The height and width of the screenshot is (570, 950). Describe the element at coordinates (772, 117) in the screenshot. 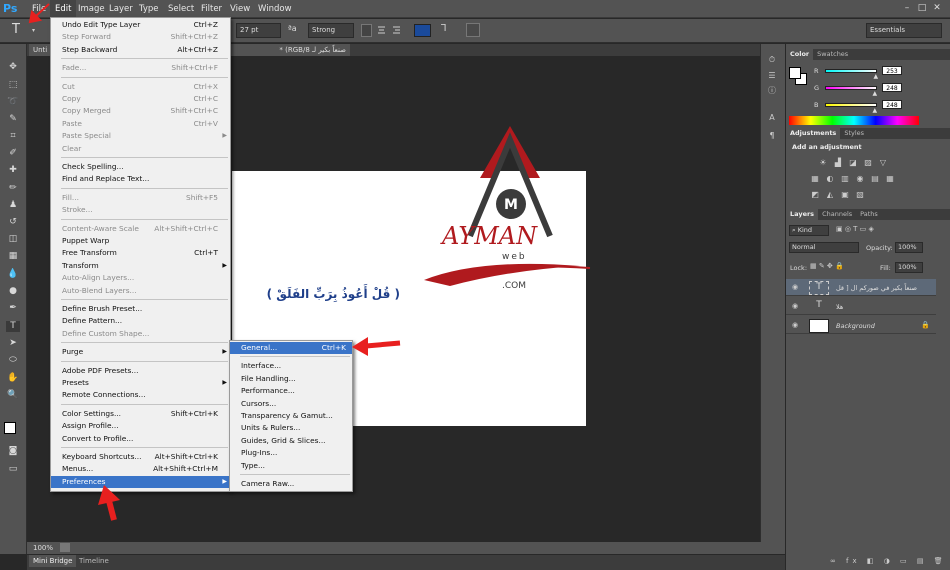

I see `character-panel-strip-icon: A` at that location.